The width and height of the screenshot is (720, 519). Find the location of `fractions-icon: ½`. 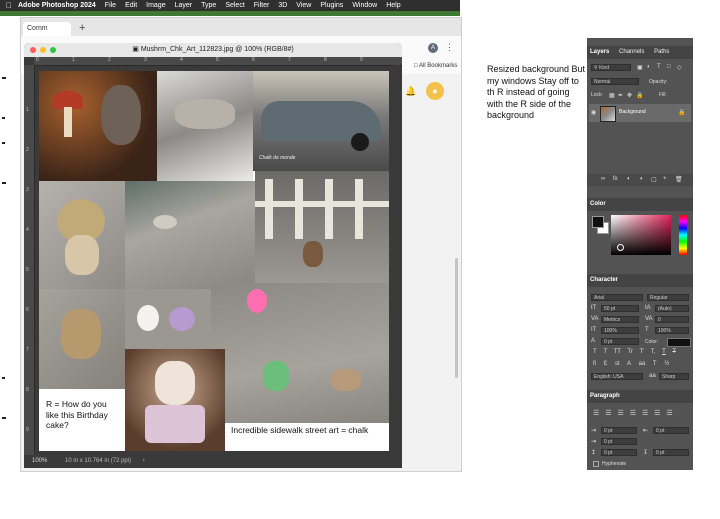

fractions-icon: ½ is located at coordinates (666, 364).